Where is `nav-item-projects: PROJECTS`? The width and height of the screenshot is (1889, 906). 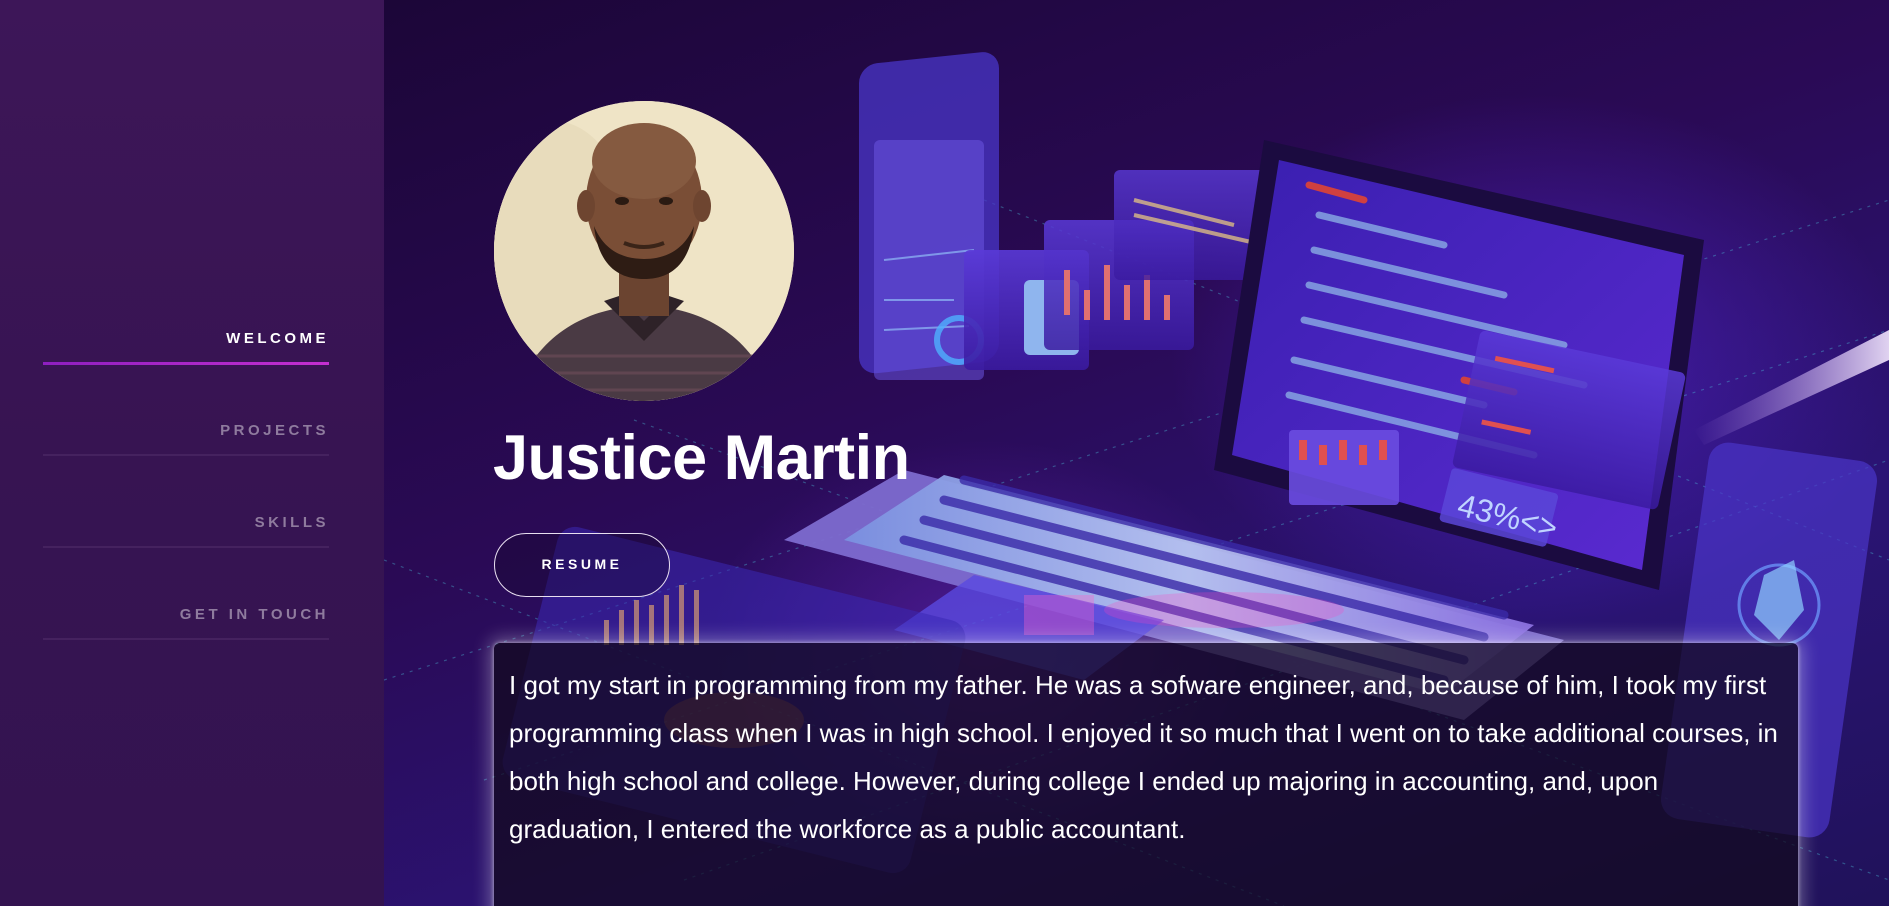 nav-item-projects: PROJECTS is located at coordinates (186, 460).